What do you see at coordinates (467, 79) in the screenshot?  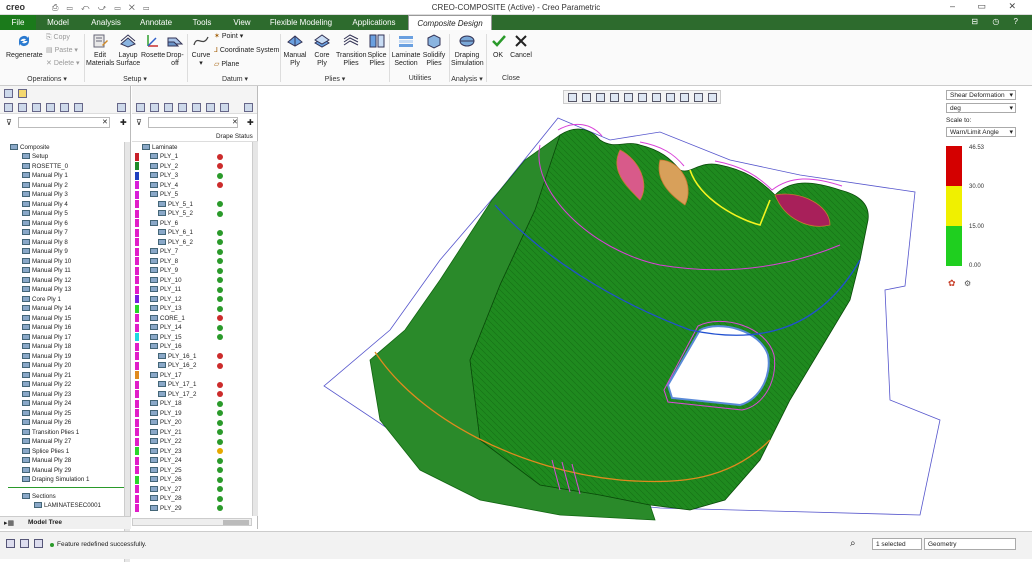 I see `group-analysis: Analysis ▾` at bounding box center [467, 79].